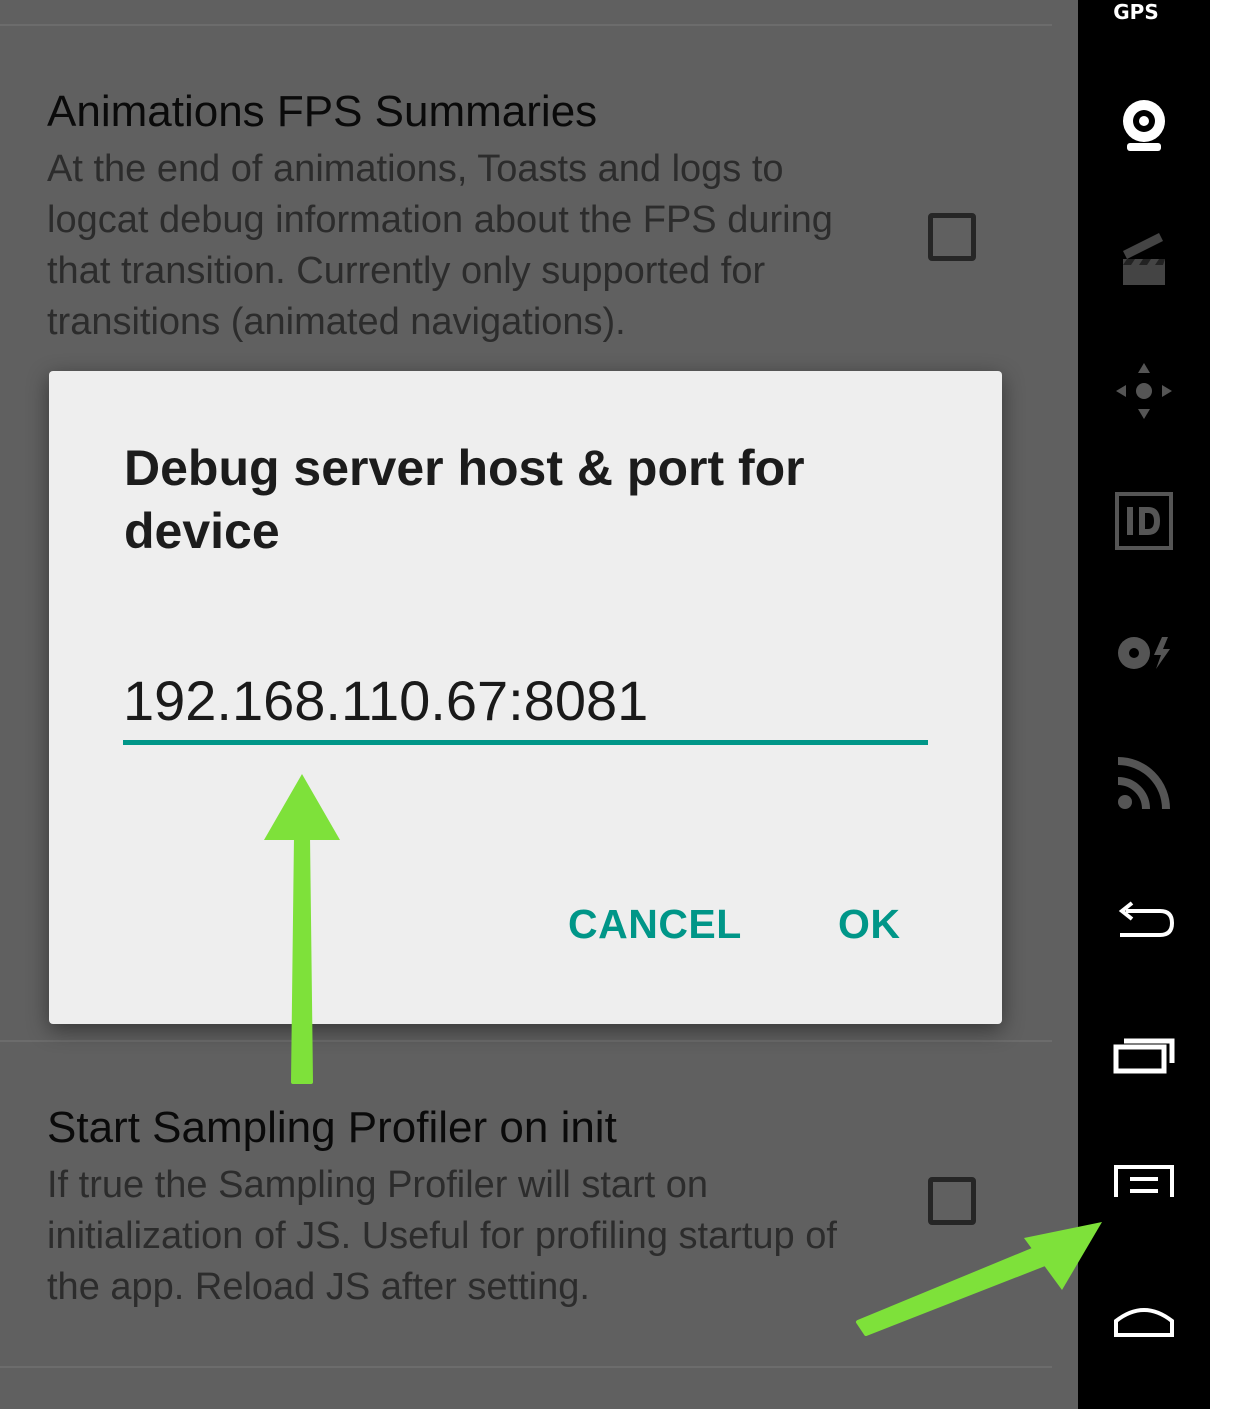  I want to click on animations-fps-checkbox, so click(952, 237).